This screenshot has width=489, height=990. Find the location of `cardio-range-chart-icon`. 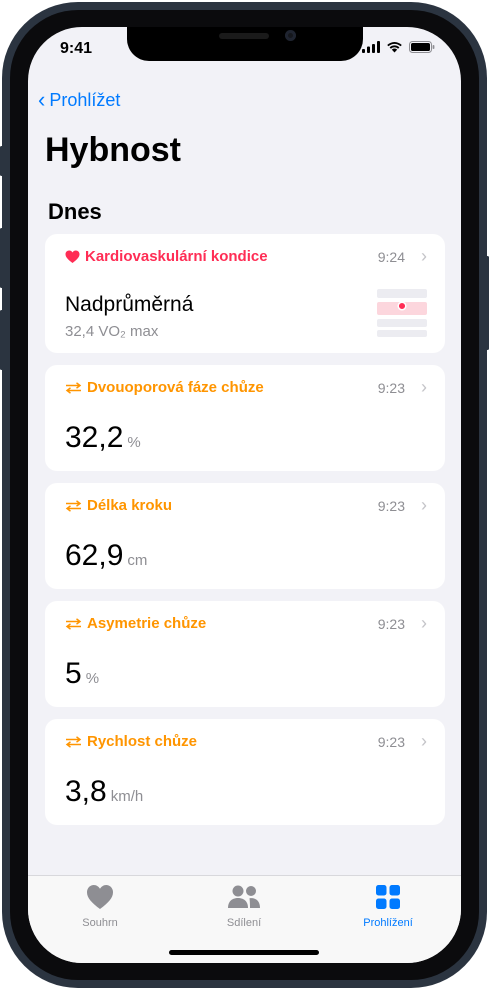

cardio-range-chart-icon is located at coordinates (402, 313).